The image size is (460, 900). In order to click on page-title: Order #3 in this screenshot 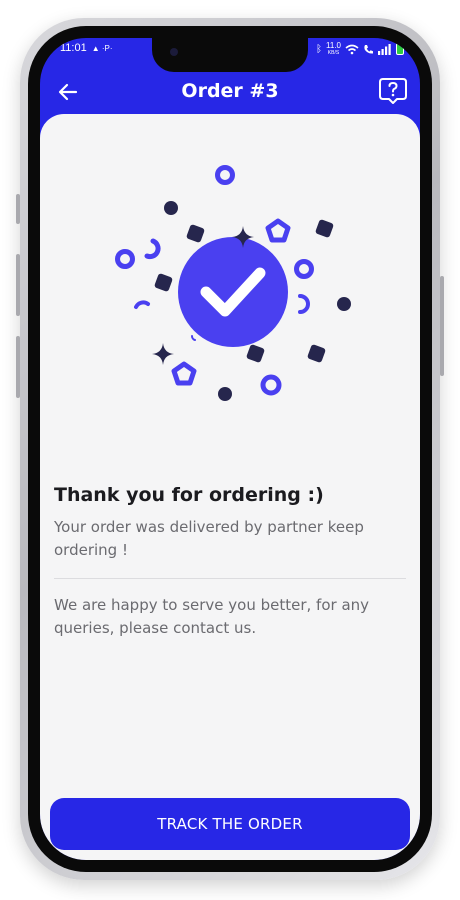, I will do `click(230, 91)`.